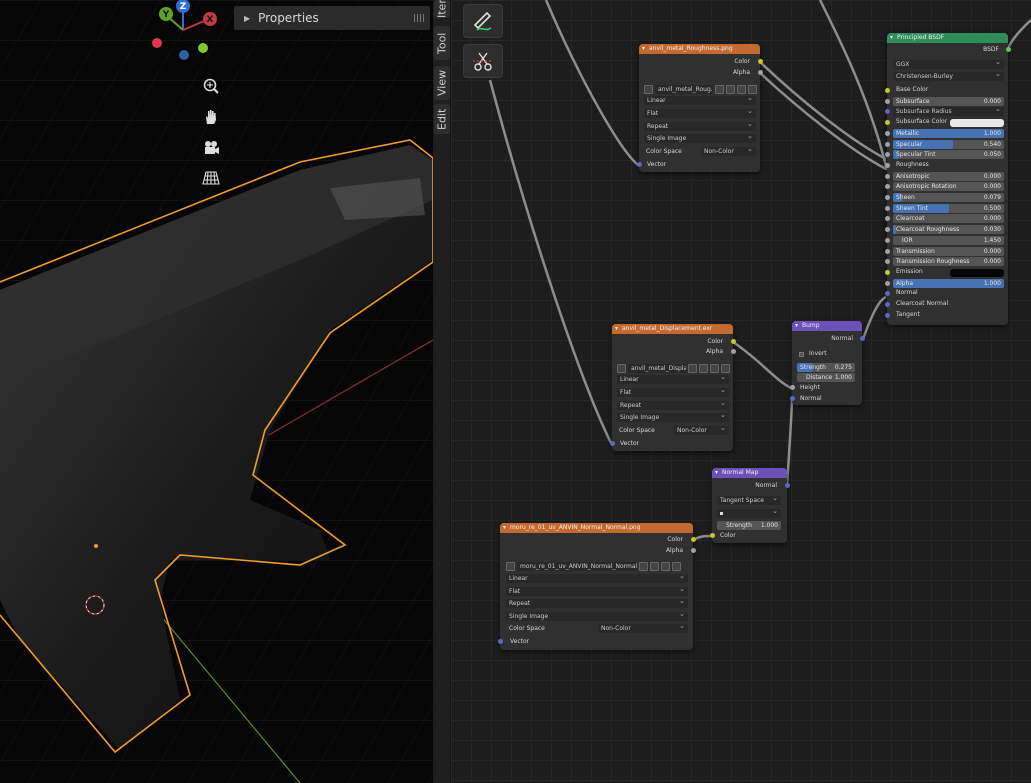 The image size is (1031, 783). What do you see at coordinates (749, 525) in the screenshot?
I see `normalmap-strength-field: Strength 1.000` at bounding box center [749, 525].